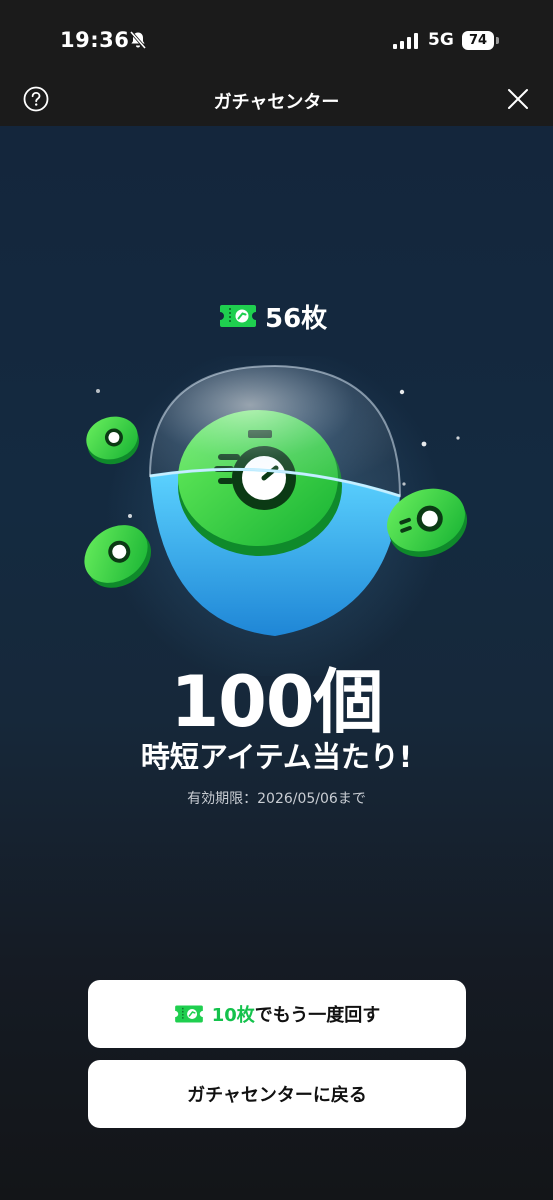  I want to click on ticket-balance: 56枚, so click(273, 317).